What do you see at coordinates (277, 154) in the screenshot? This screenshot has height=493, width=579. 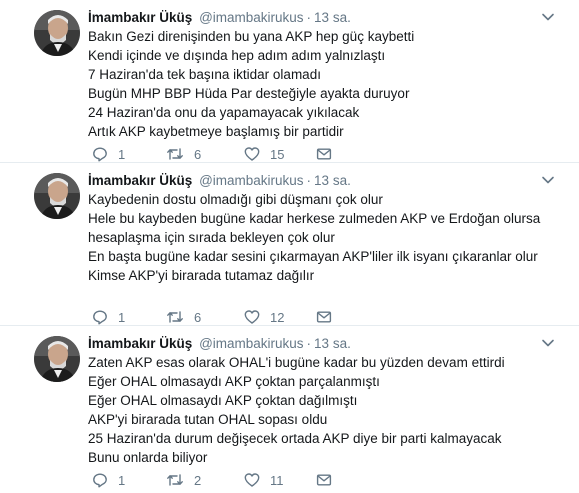 I see `like-count: 15` at bounding box center [277, 154].